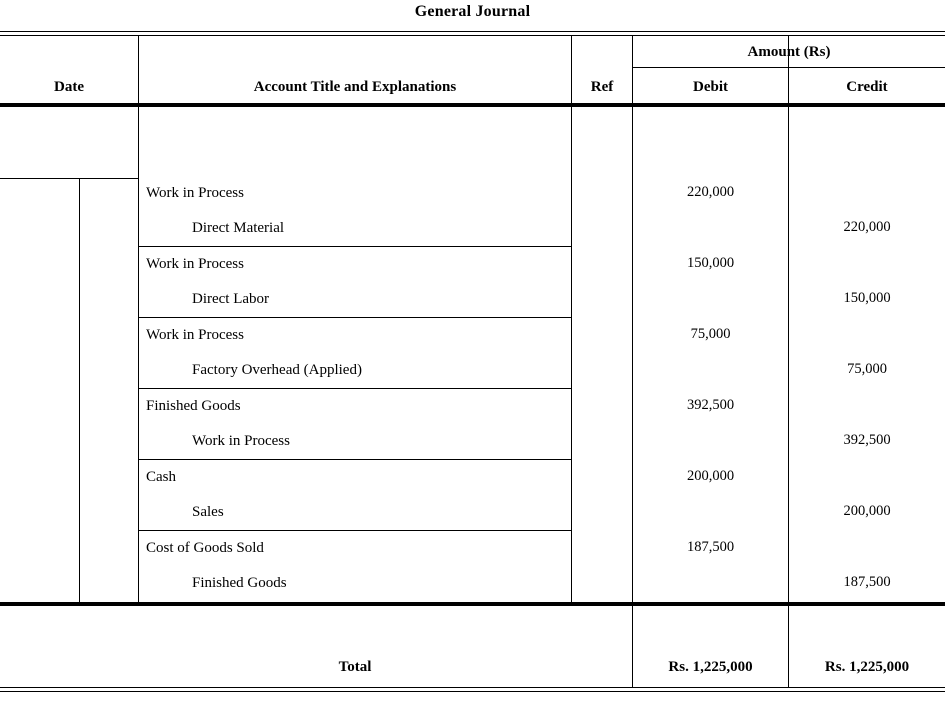 This screenshot has width=945, height=704. I want to click on entry-credit-account: Factory Overhead (Applied), so click(277, 370).